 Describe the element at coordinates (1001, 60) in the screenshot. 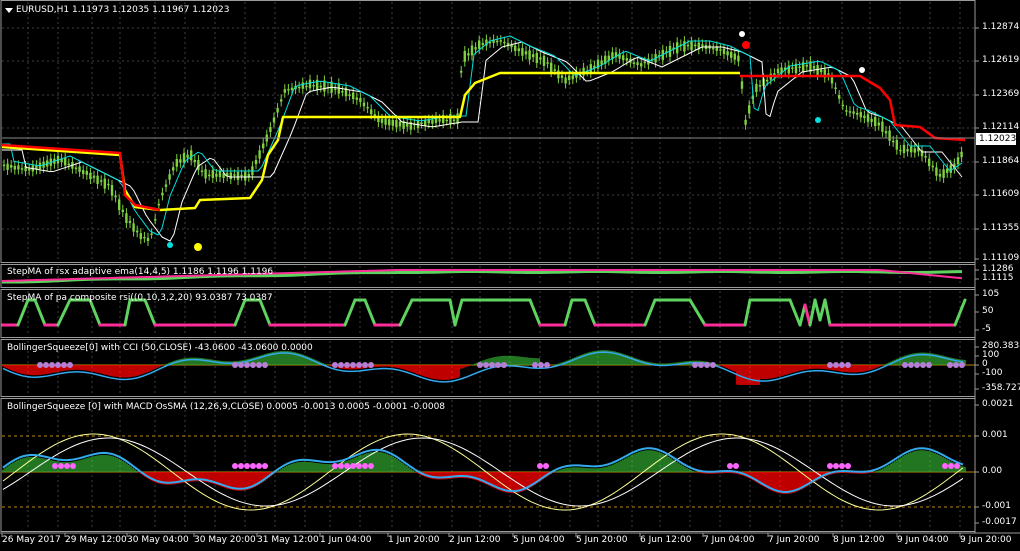

I see `price-label: 1.12619` at that location.